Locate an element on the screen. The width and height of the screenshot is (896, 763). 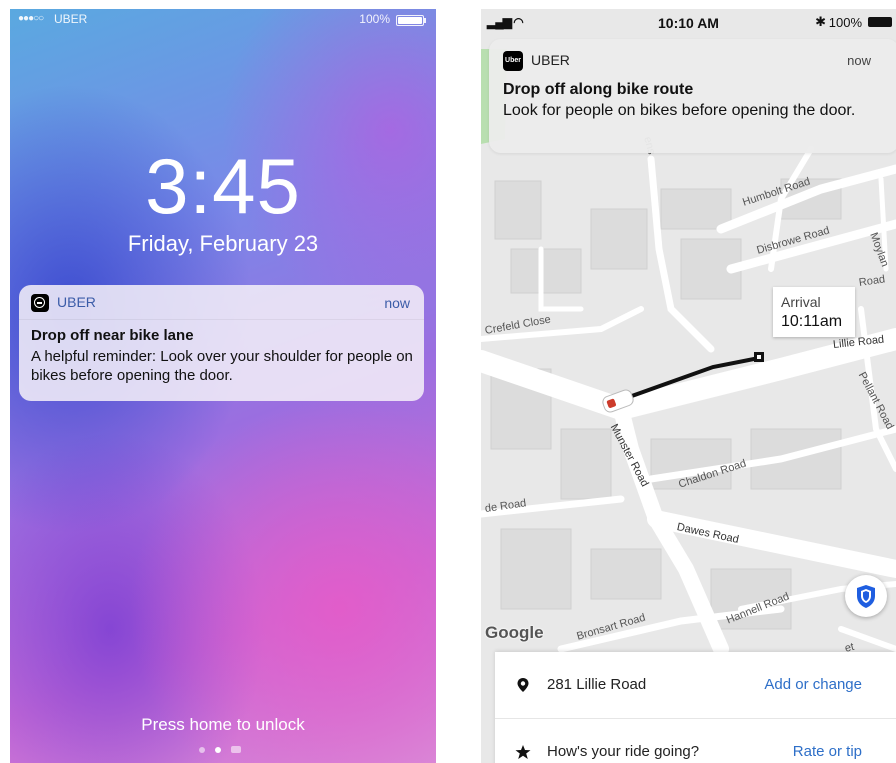
bluetooth-icon: ✱ is located at coordinates (820, 21).